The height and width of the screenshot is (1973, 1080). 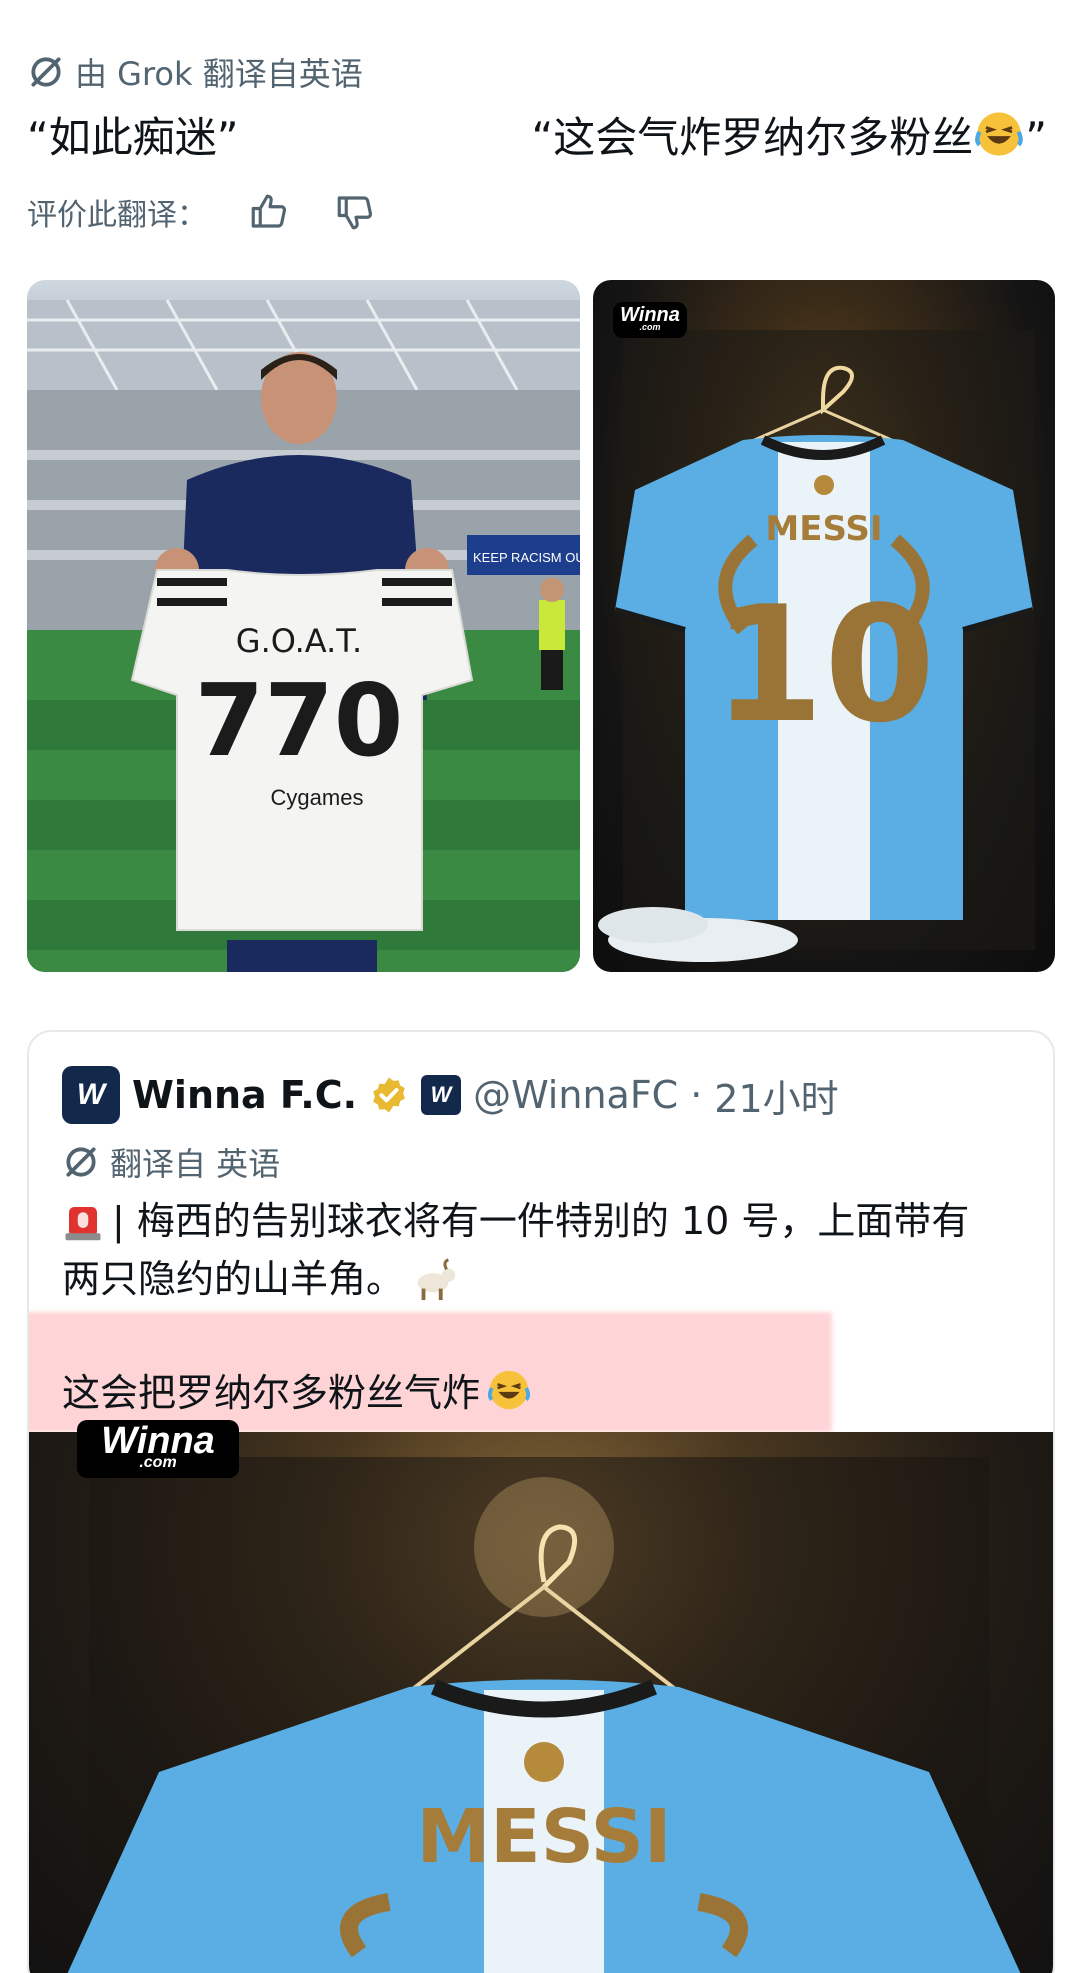 What do you see at coordinates (776, 1095) in the screenshot?
I see `post-time: 21小时` at bounding box center [776, 1095].